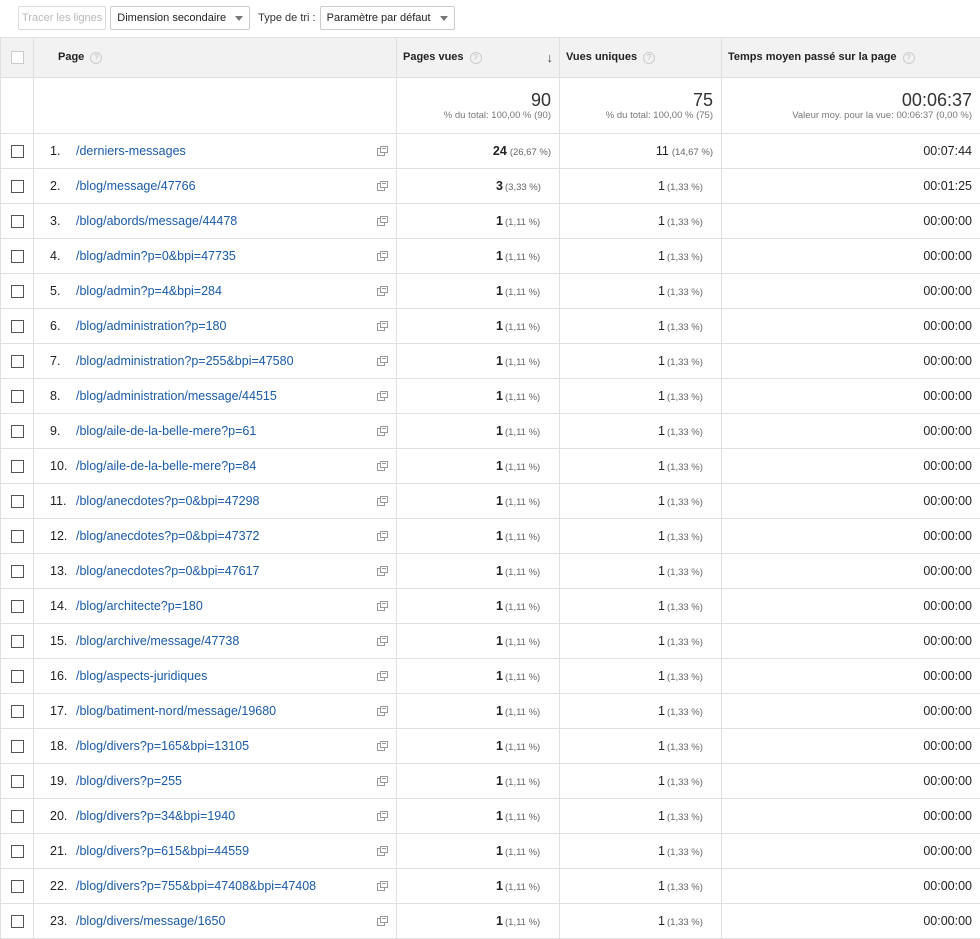  I want to click on page-link: /blog/aile-de-la-belle-mere?p=84, so click(166, 466).